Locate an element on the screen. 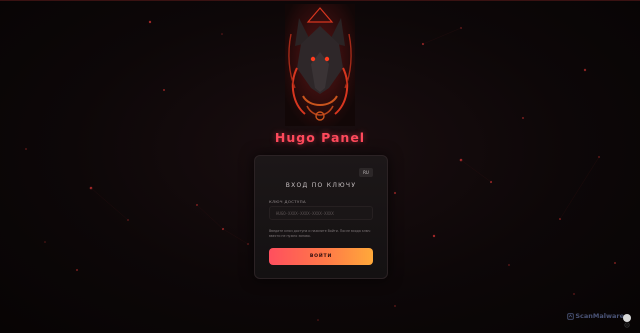 The height and width of the screenshot is (333, 640). login-heading: ВХОД ПО КЛЮЧУ is located at coordinates (321, 185).